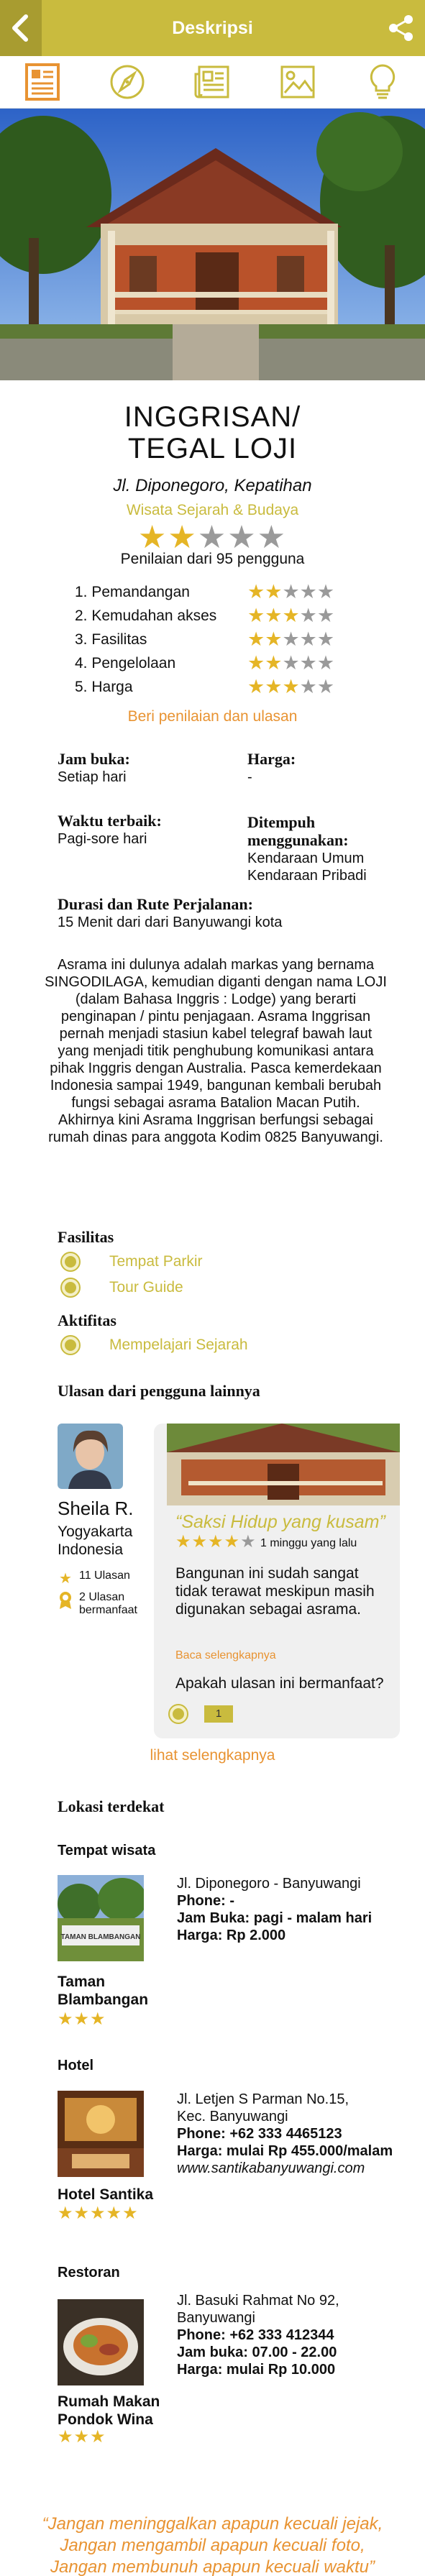  What do you see at coordinates (255, 2335) in the screenshot?
I see `restaurant-phone: Phone: +62 333 412344` at bounding box center [255, 2335].